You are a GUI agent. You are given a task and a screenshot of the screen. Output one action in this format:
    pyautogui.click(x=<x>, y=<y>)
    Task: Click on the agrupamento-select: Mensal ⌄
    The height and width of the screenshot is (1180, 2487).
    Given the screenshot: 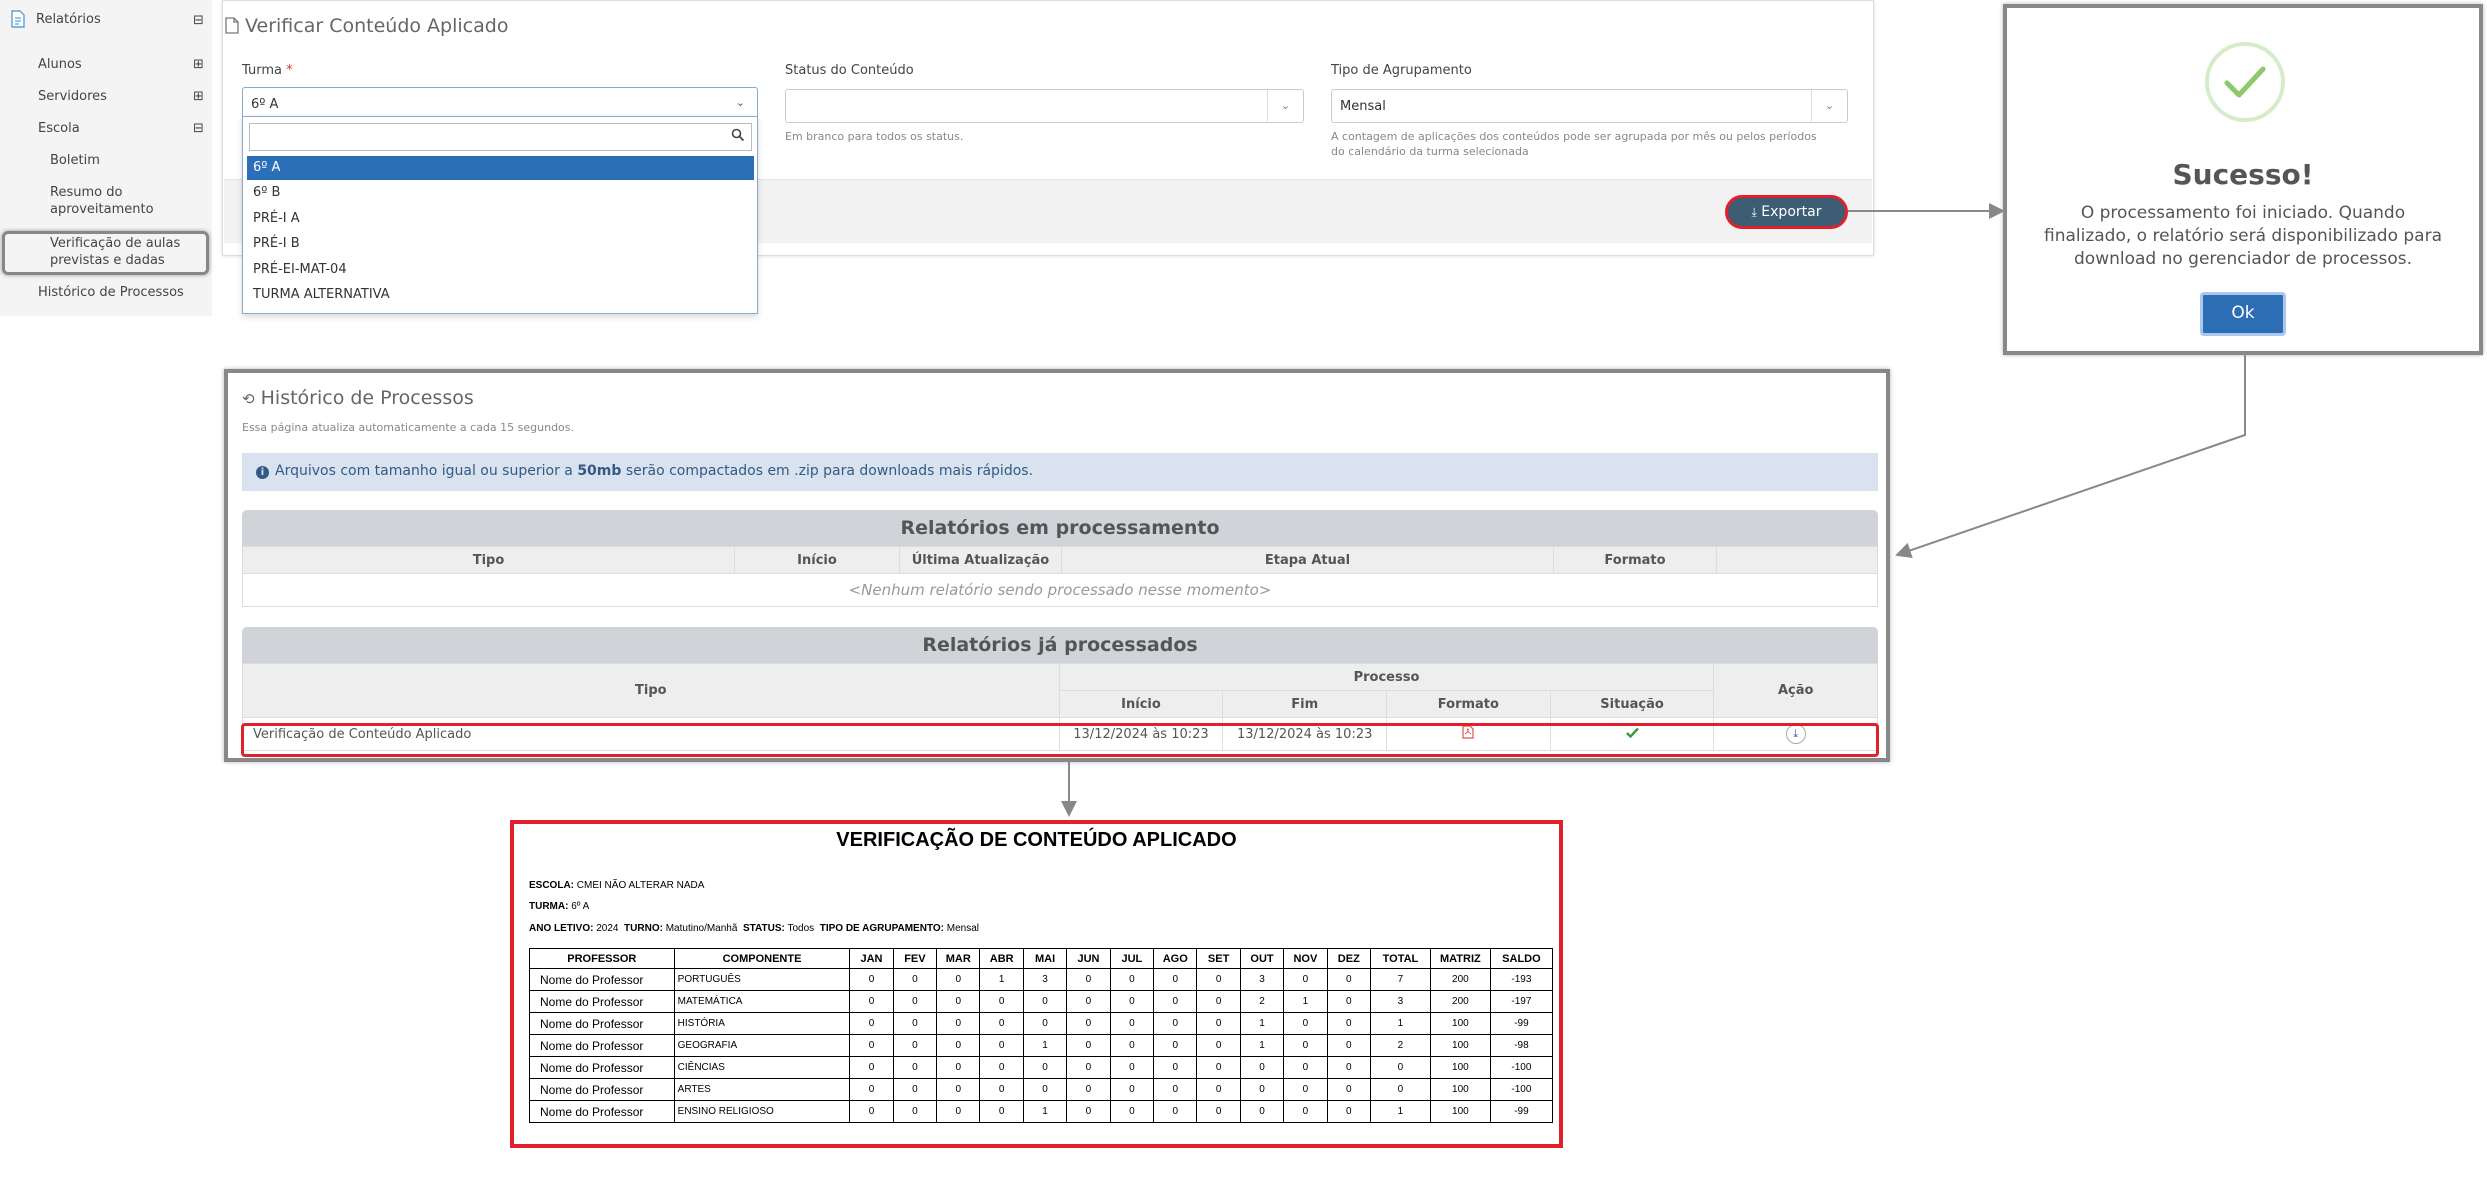 What is the action you would take?
    pyautogui.click(x=1589, y=106)
    